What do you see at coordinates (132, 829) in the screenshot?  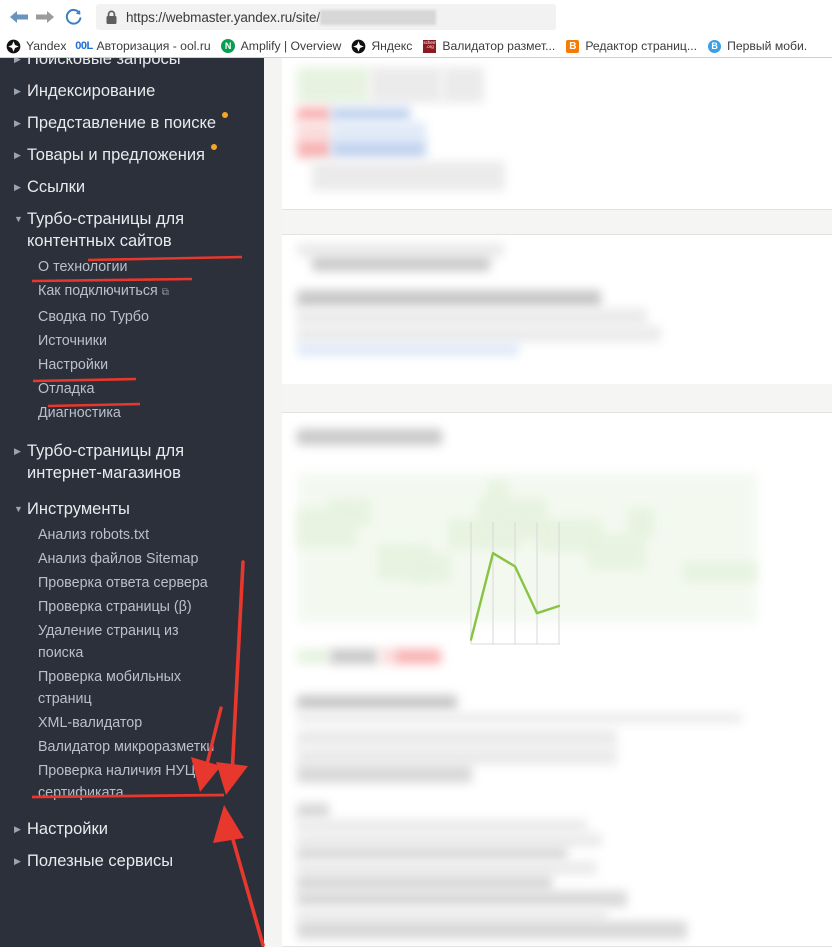 I see `sidebar-item-settings: ▶ Настройки` at bounding box center [132, 829].